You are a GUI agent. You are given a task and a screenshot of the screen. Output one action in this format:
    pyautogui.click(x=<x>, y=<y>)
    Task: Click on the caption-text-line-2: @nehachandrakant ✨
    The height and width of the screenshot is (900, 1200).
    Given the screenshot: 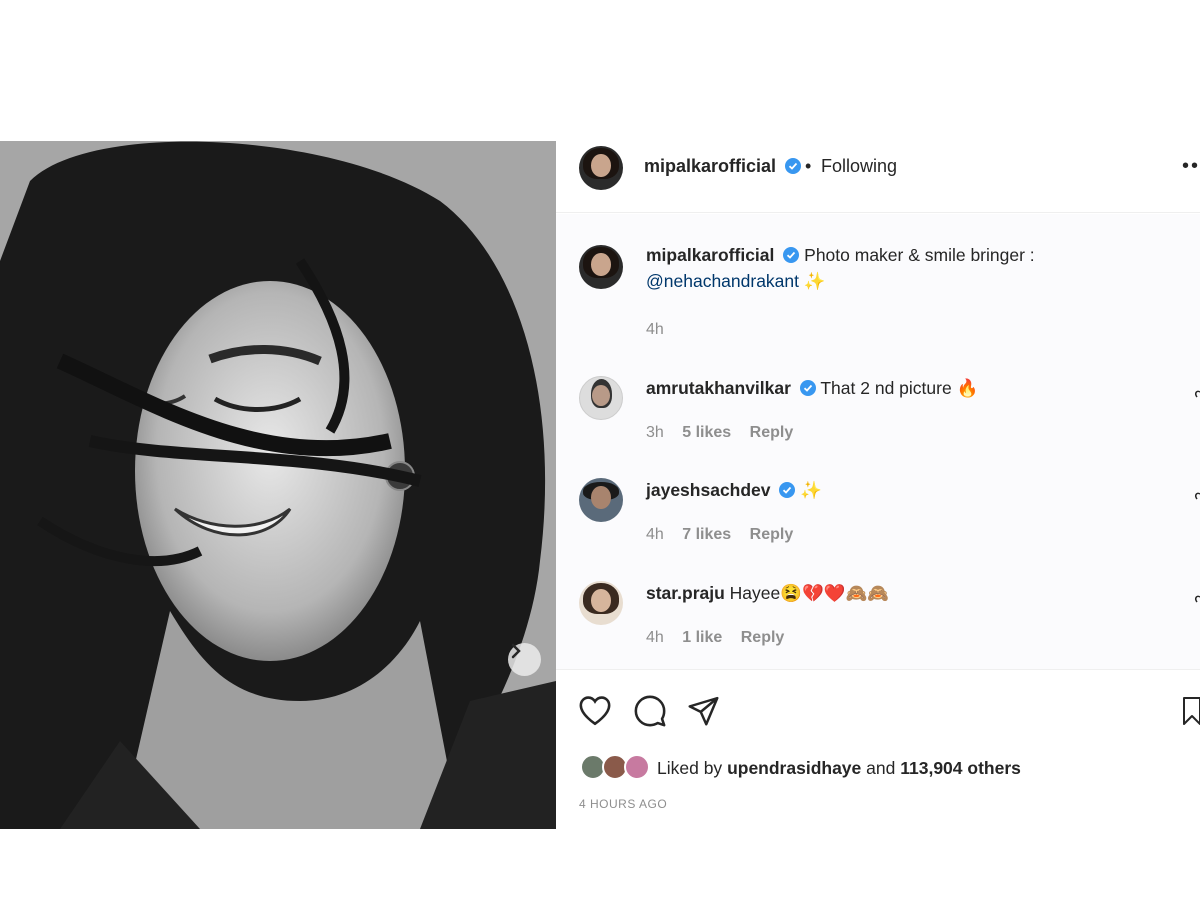 What is the action you would take?
    pyautogui.click(x=736, y=281)
    